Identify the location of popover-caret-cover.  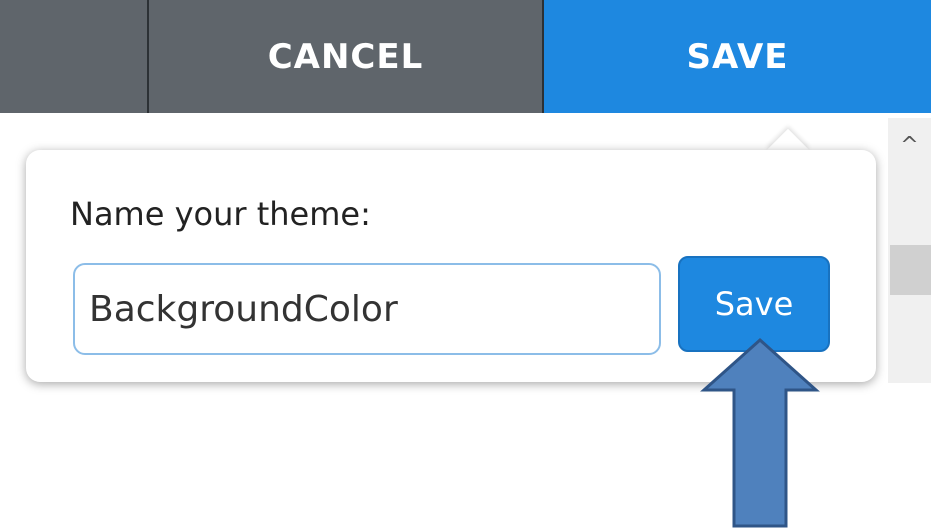
(790, 160).